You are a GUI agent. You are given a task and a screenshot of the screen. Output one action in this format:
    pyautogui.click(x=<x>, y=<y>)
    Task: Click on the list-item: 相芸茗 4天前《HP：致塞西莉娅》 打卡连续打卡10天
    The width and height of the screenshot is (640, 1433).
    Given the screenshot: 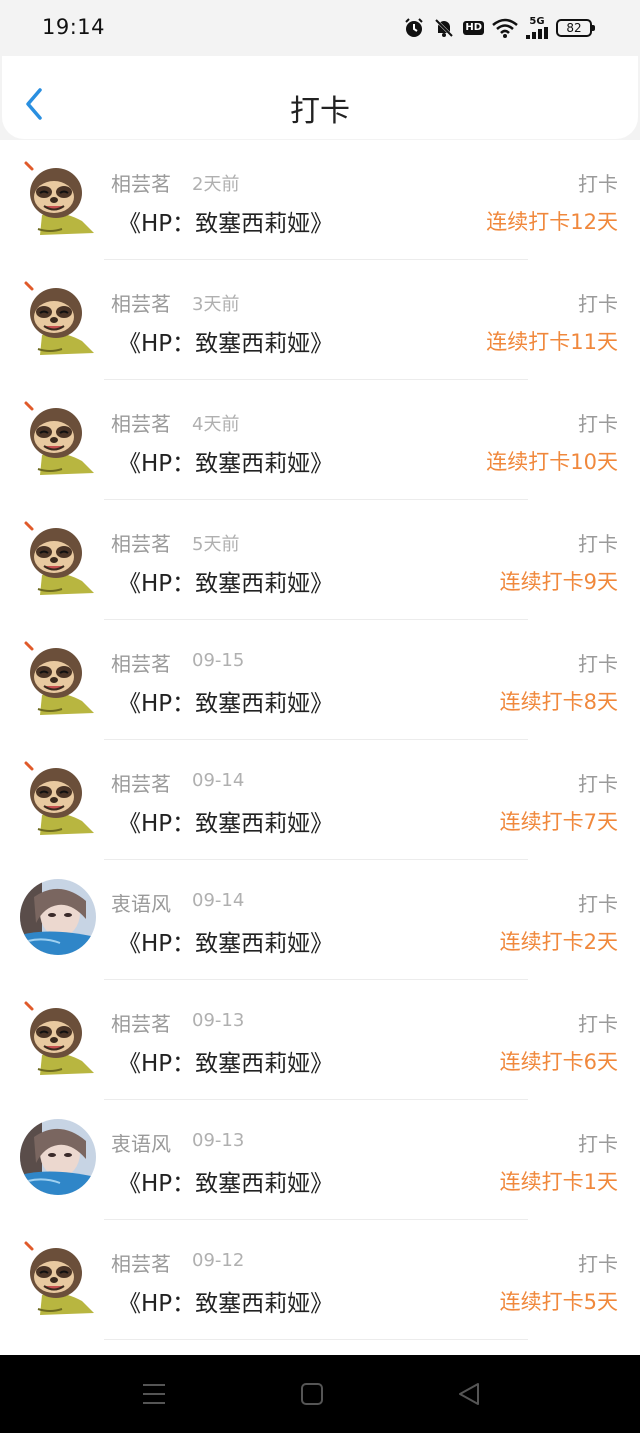 What is the action you would take?
    pyautogui.click(x=320, y=440)
    